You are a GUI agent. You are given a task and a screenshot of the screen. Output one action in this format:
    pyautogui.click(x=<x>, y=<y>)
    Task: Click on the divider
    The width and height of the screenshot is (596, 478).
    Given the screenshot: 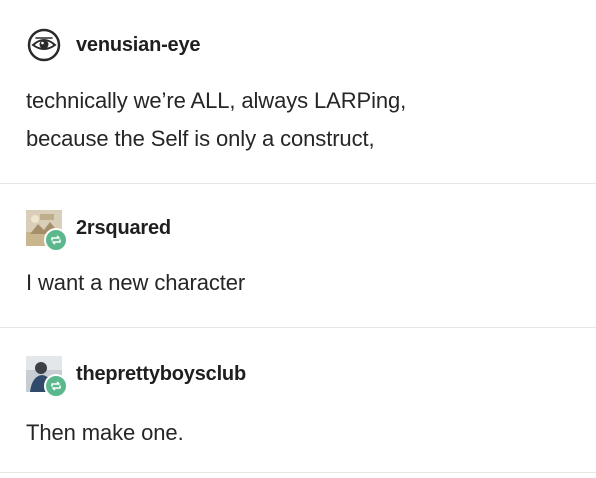 What is the action you would take?
    pyautogui.click(x=298, y=472)
    